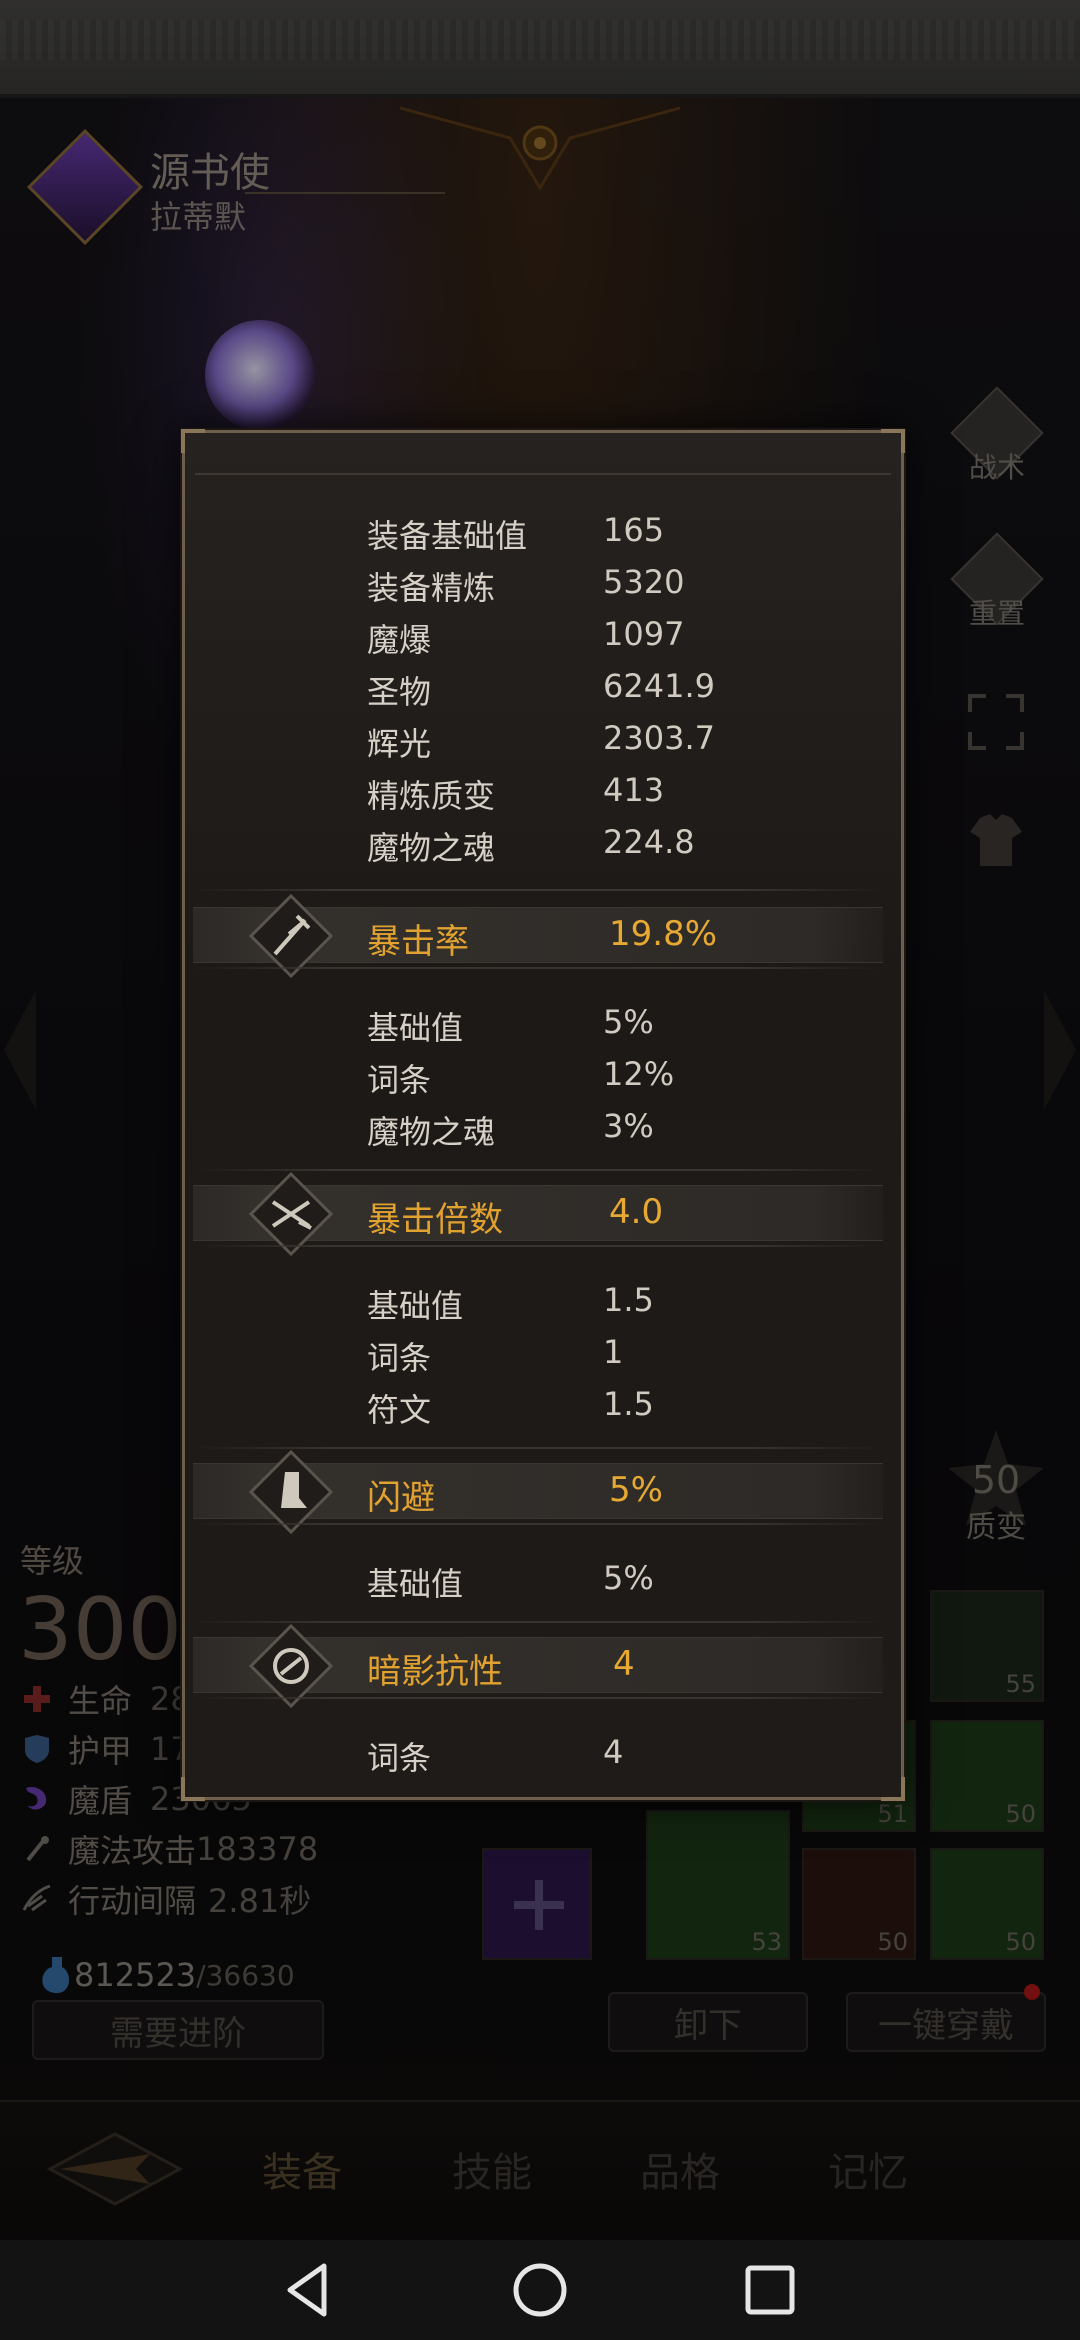 This screenshot has width=1080, height=2340. I want to click on row-value: 3%, so click(628, 1126).